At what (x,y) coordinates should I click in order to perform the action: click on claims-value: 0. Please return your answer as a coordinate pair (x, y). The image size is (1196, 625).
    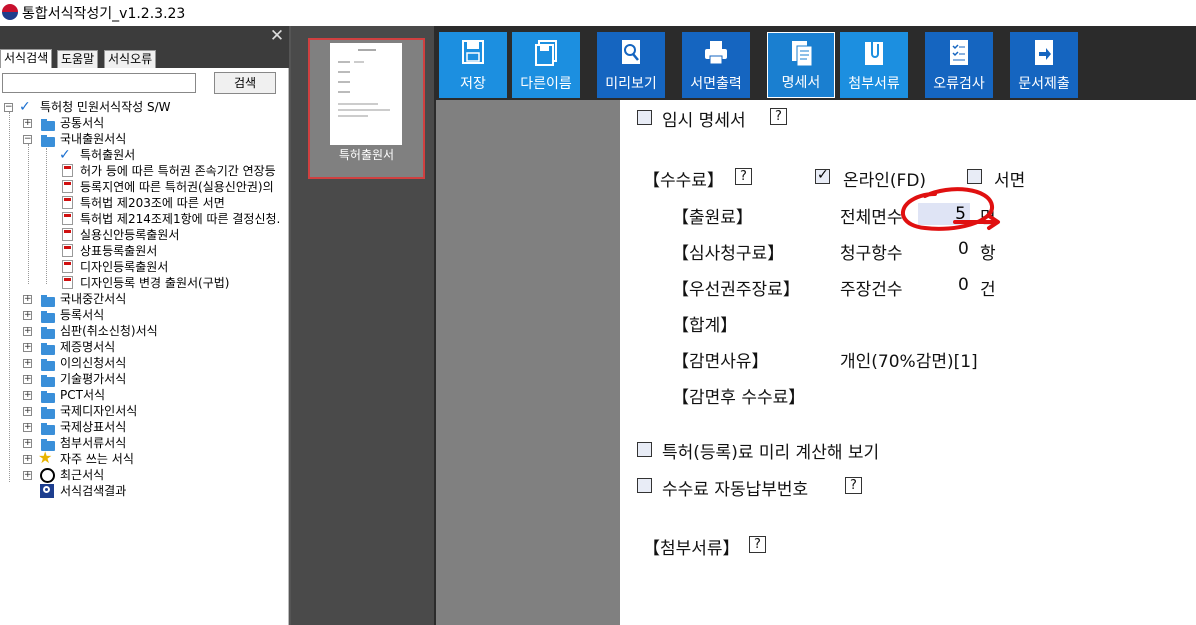
    Looking at the image, I should click on (963, 249).